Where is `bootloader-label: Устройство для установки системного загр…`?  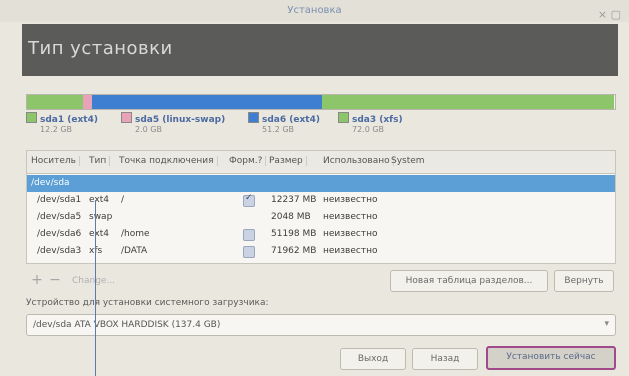
bootloader-label: Устройство для установки системного загр… is located at coordinates (147, 303).